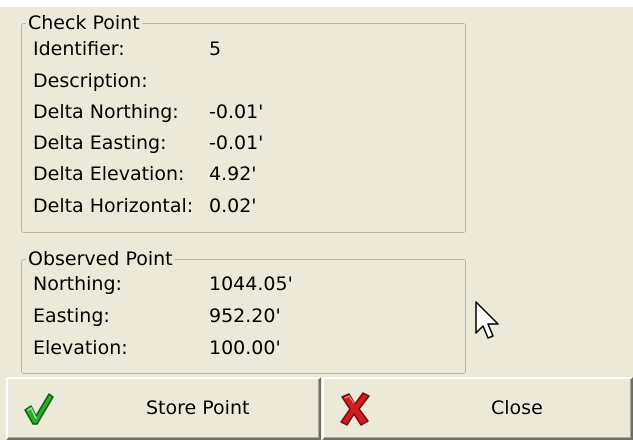  What do you see at coordinates (477, 408) in the screenshot?
I see `close-button: Close` at bounding box center [477, 408].